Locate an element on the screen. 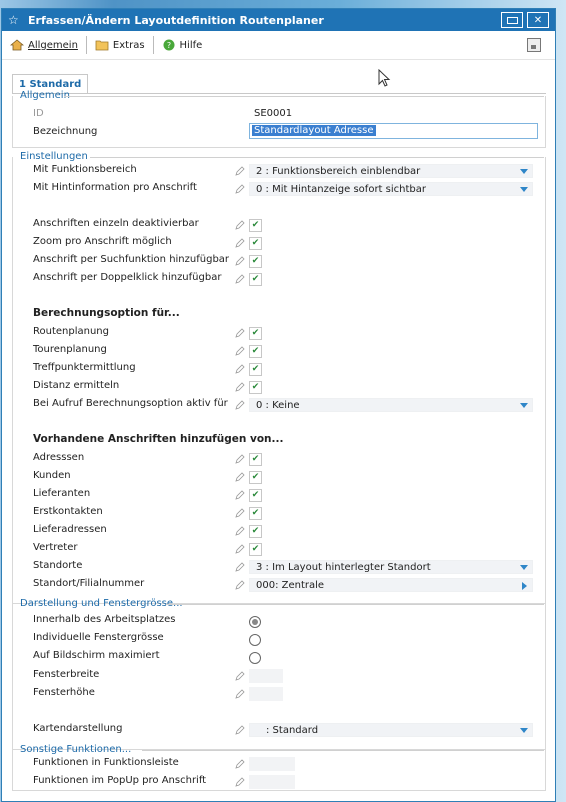  checkbox-tourenplanung: ✔ is located at coordinates (255, 351).